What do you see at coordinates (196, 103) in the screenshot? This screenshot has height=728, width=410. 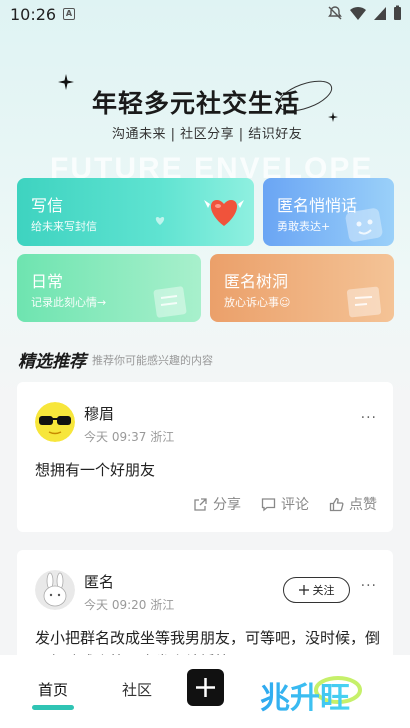 I see `hero-title: 年轻多元社交生活` at bounding box center [196, 103].